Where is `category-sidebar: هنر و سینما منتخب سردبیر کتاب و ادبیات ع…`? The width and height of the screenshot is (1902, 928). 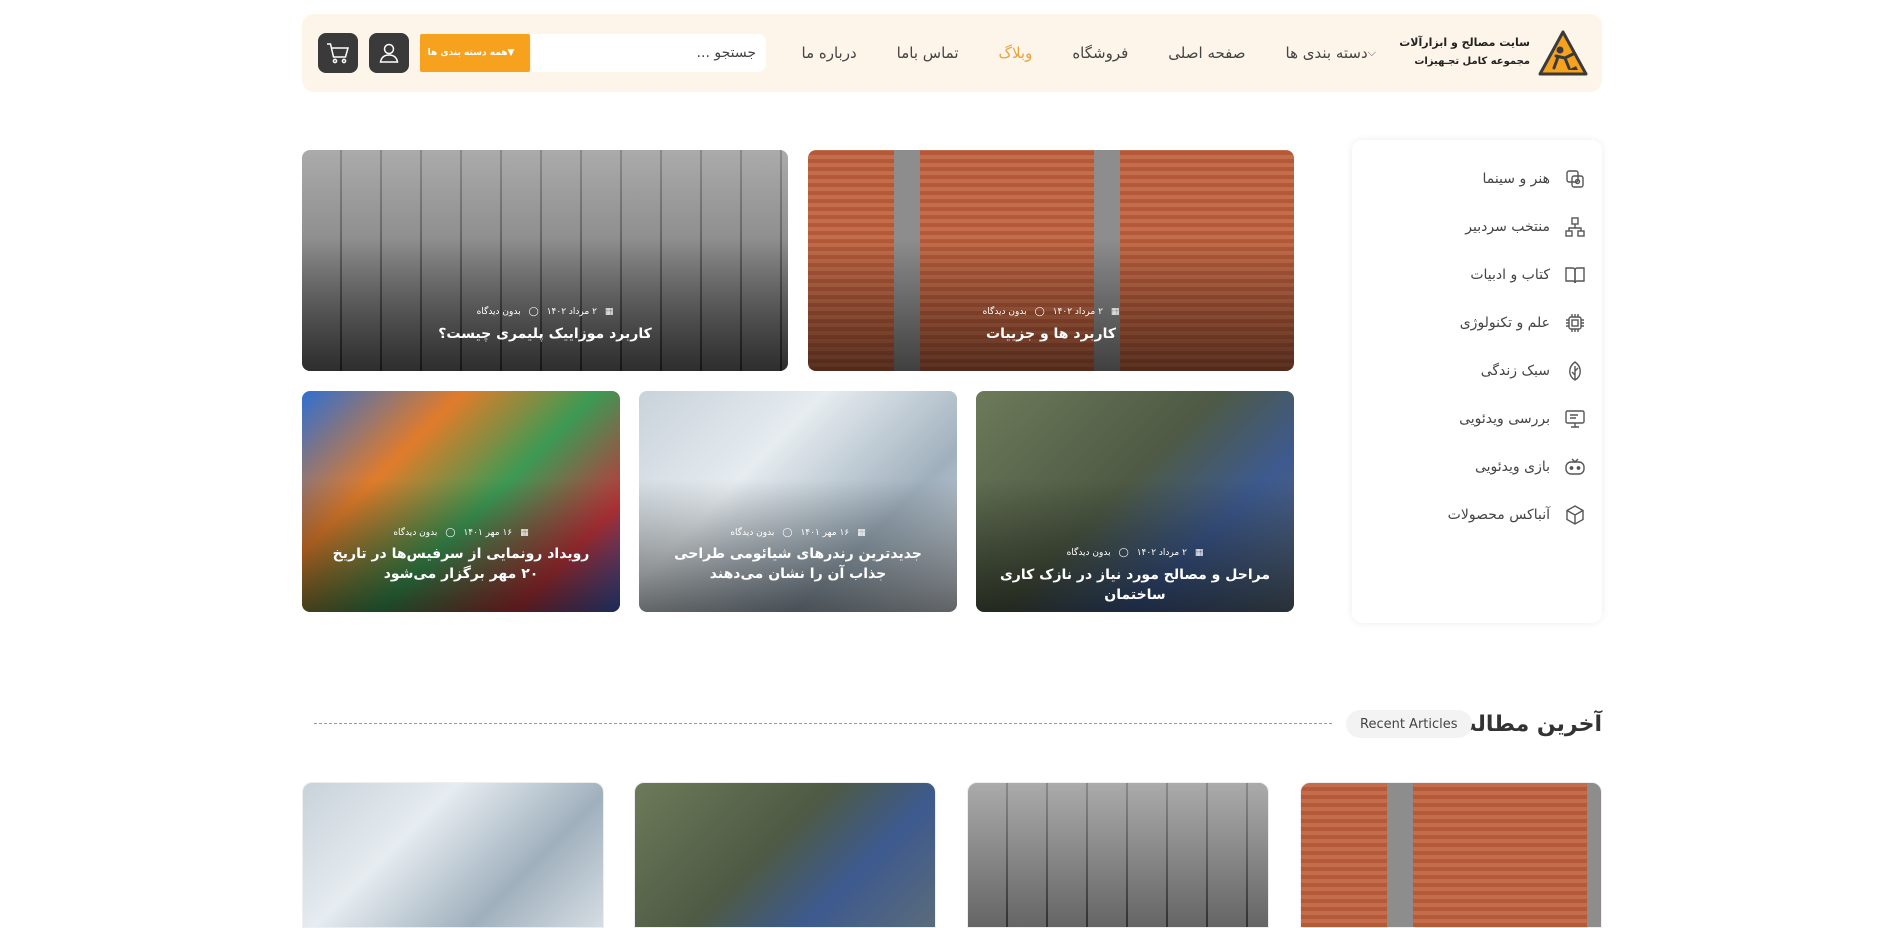
category-sidebar: هنر و سینما منتخب سردبیر کتاب و ادبیات ع… is located at coordinates (1477, 381).